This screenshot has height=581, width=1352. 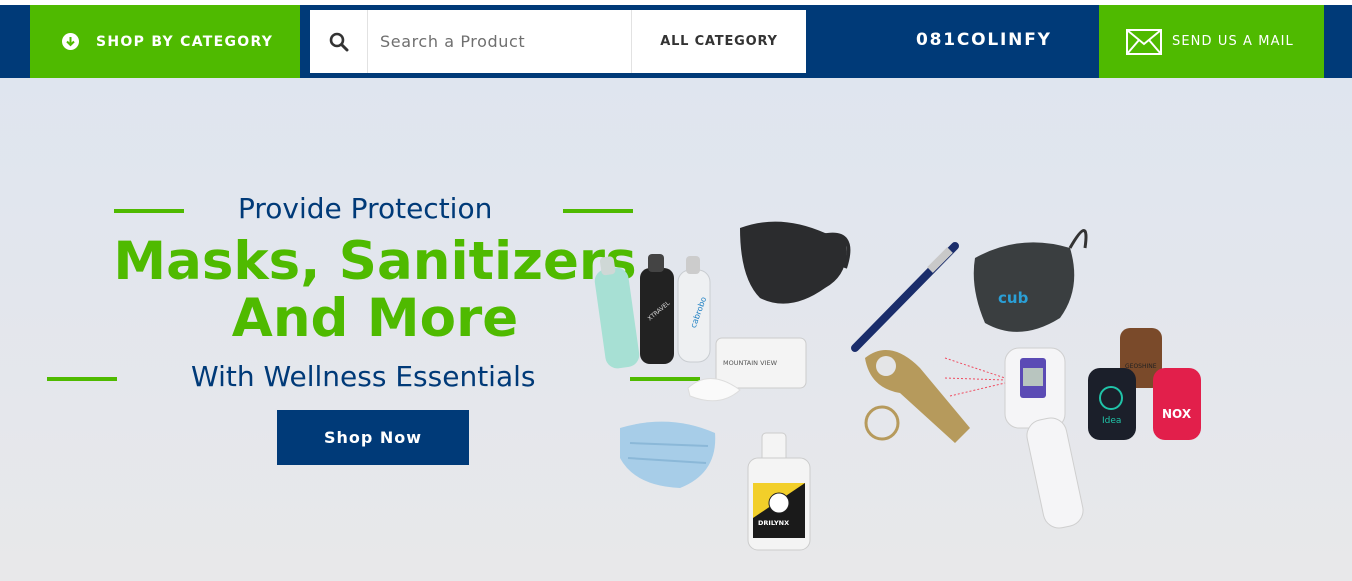 What do you see at coordinates (984, 40) in the screenshot?
I see `phone-number: 081COLINFY` at bounding box center [984, 40].